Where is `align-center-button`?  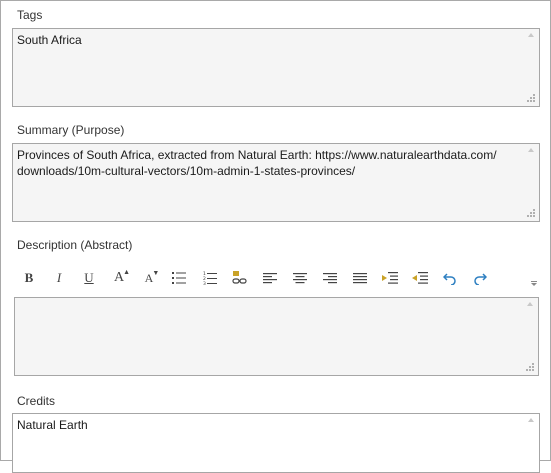
align-center-button is located at coordinates (300, 278).